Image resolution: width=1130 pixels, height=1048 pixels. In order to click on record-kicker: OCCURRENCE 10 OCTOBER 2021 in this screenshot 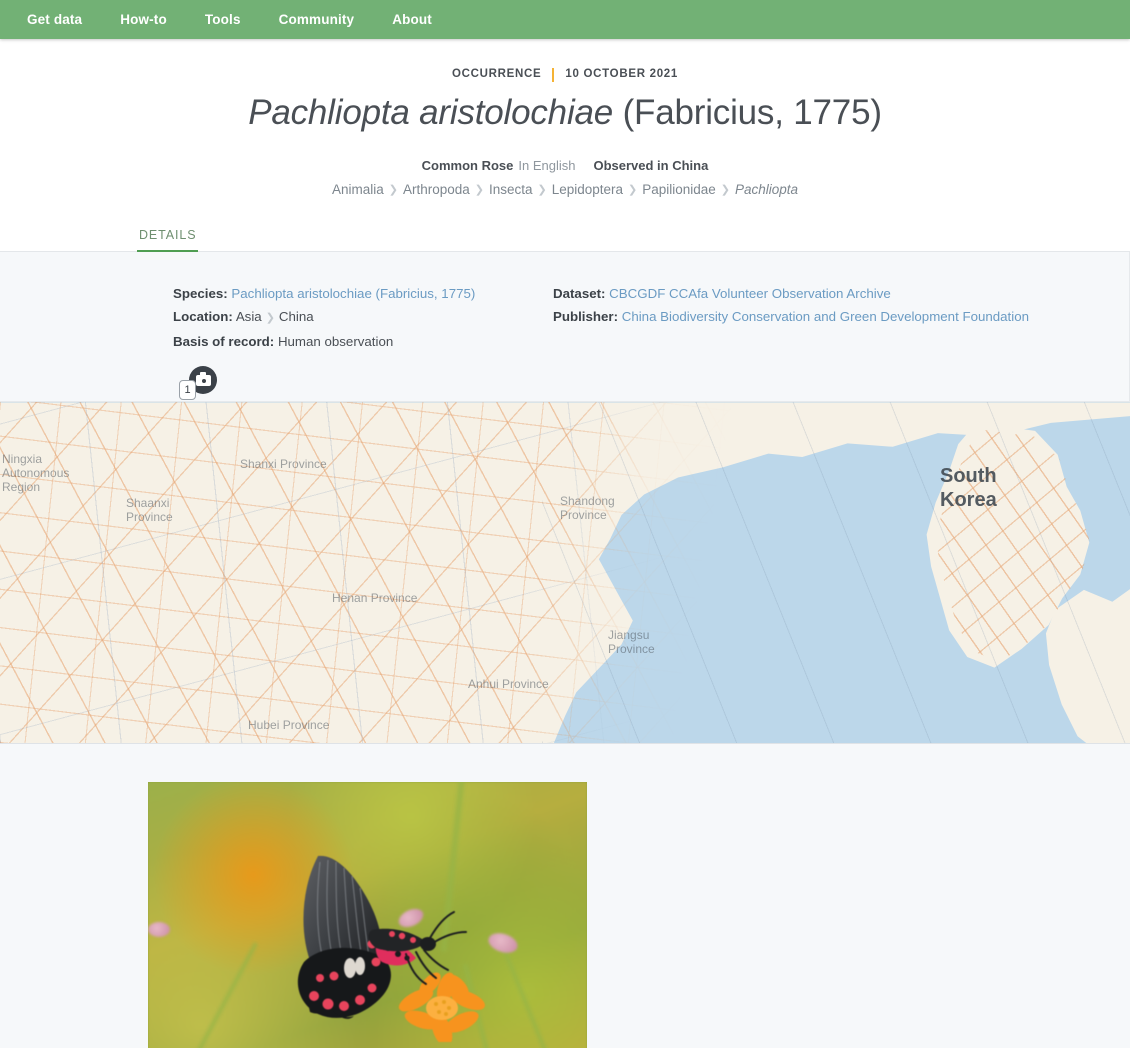, I will do `click(565, 74)`.